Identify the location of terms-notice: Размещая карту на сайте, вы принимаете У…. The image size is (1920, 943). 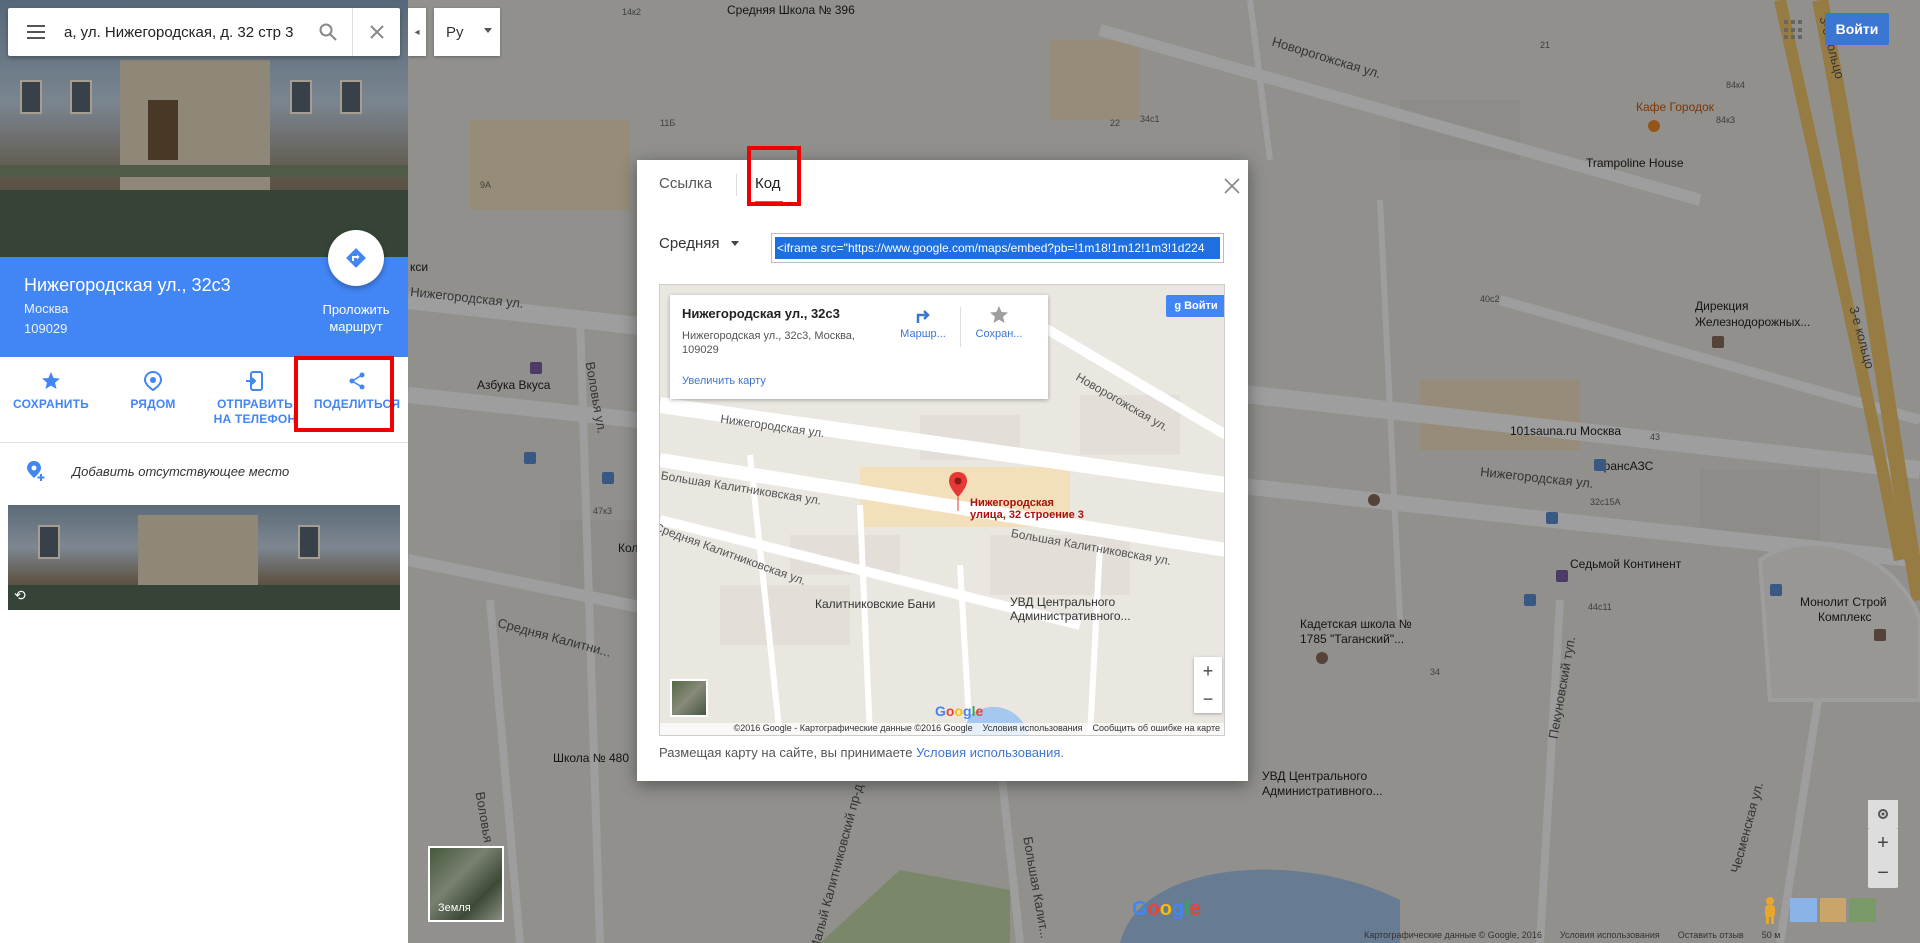
(862, 752).